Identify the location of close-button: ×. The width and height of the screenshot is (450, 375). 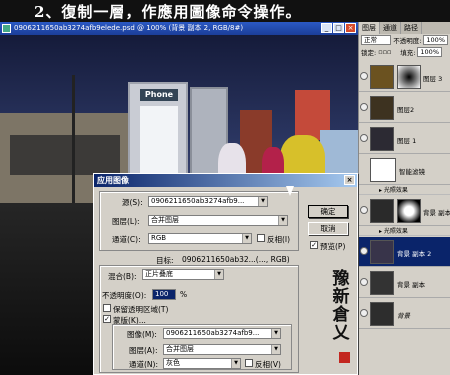
(350, 28).